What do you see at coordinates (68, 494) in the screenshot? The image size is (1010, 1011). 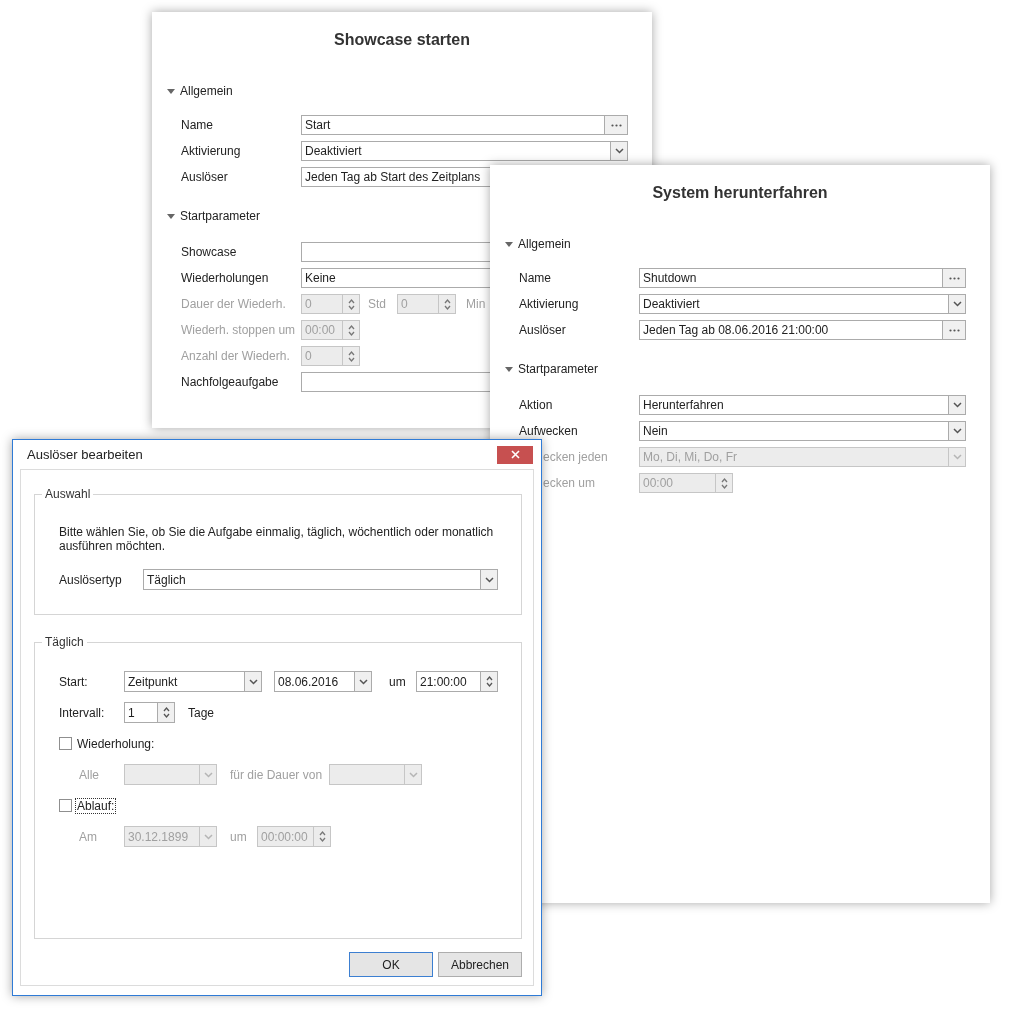 I see `group-title: Auswahl` at bounding box center [68, 494].